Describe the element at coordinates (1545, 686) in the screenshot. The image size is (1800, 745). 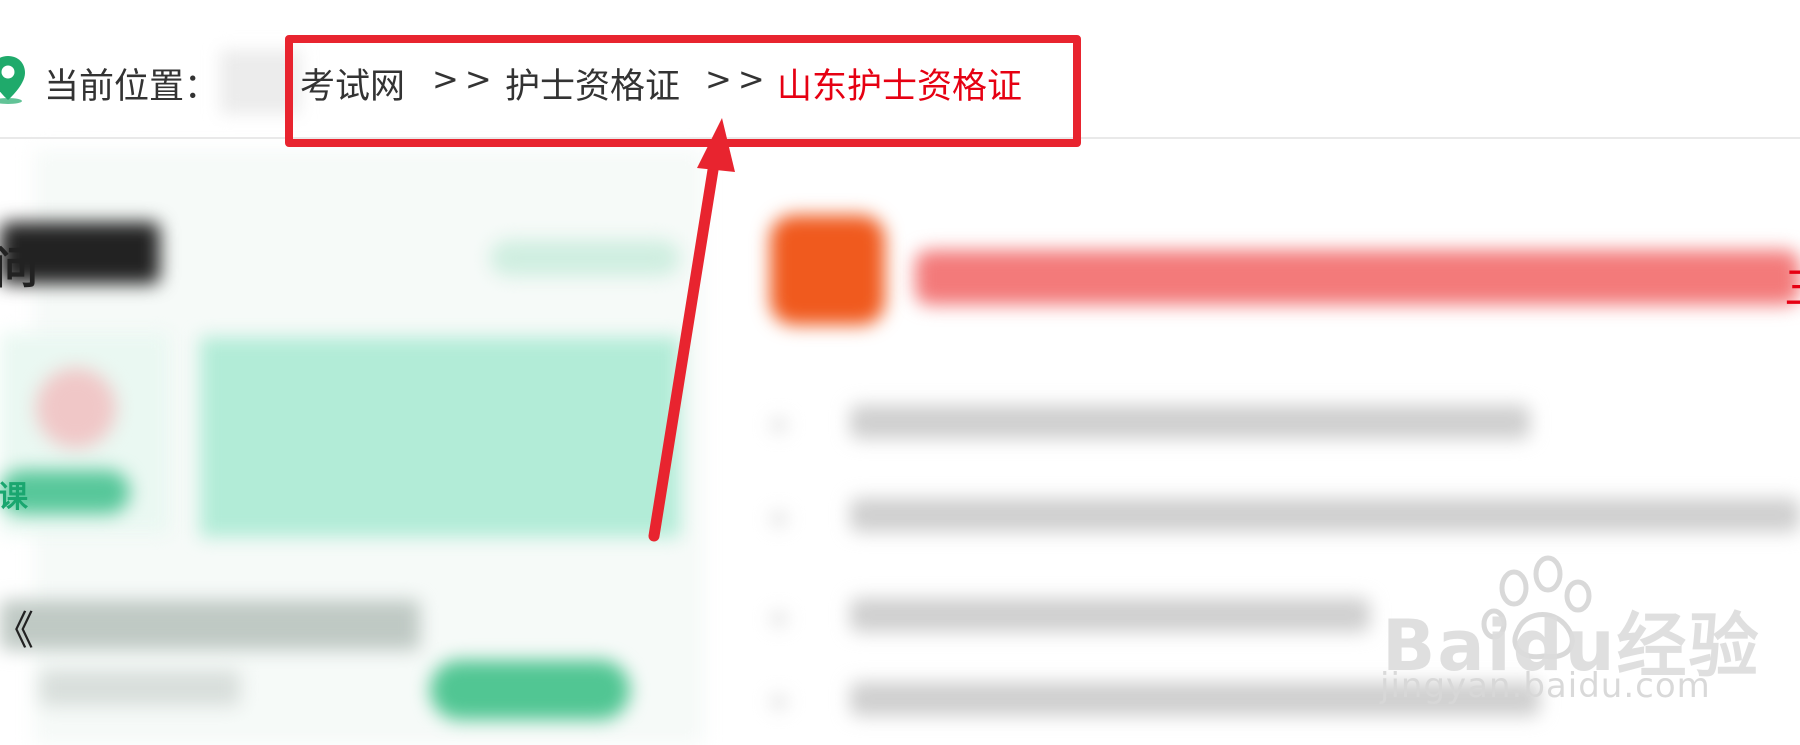
I see `watermark-url: jingyan.baidu.com` at that location.